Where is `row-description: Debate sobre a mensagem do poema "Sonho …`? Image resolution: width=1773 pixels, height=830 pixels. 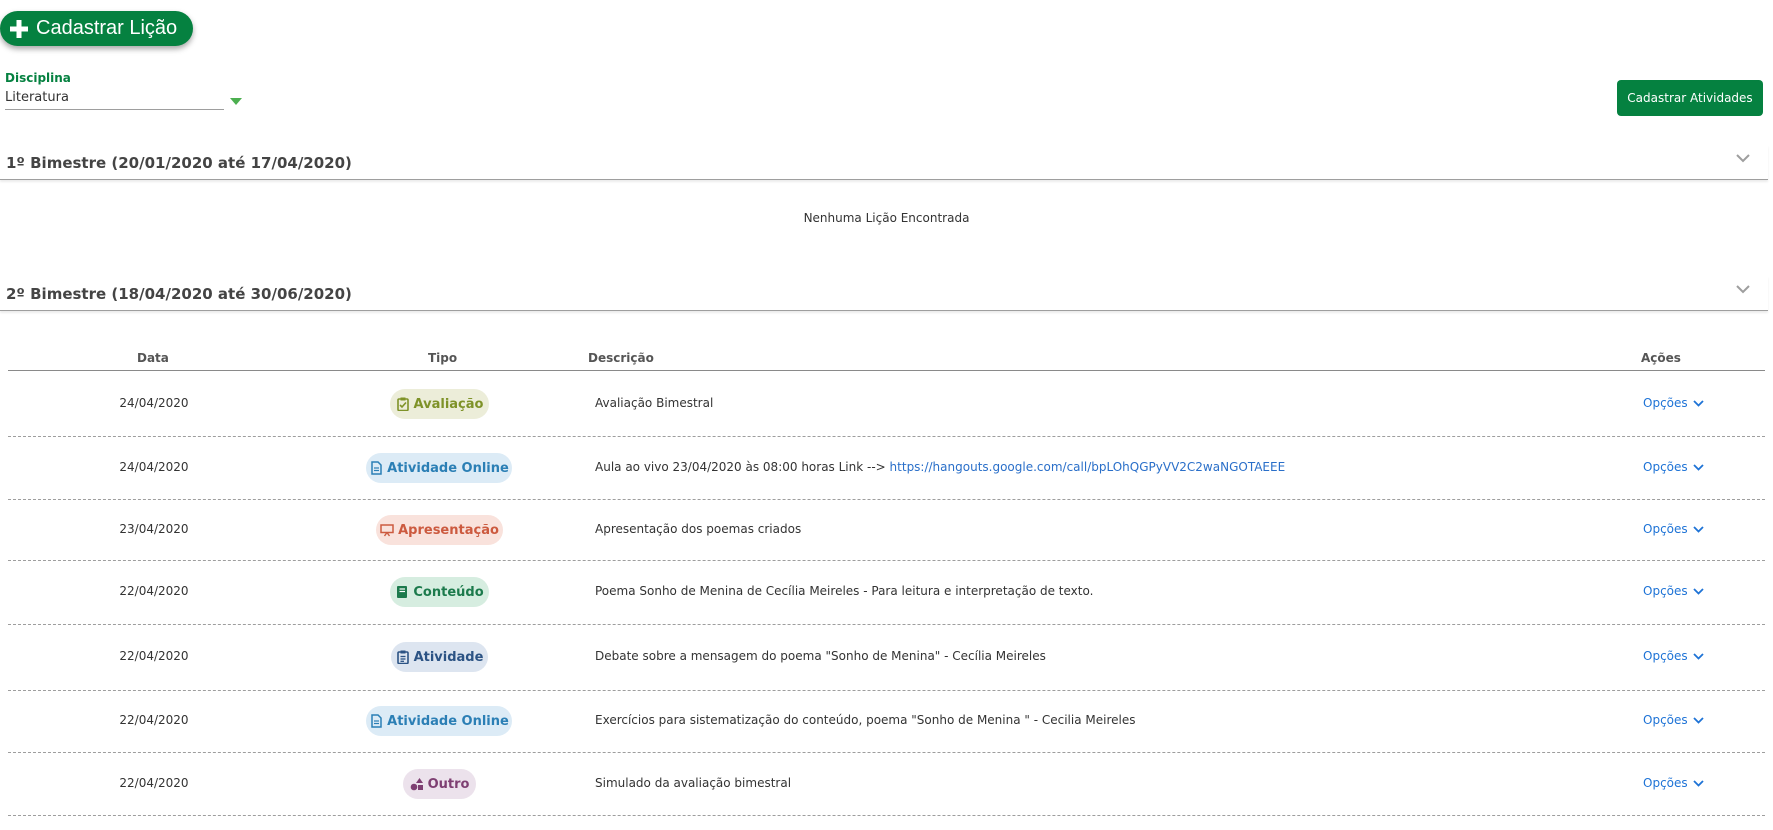 row-description: Debate sobre a mensagem do poema "Sonho … is located at coordinates (820, 656).